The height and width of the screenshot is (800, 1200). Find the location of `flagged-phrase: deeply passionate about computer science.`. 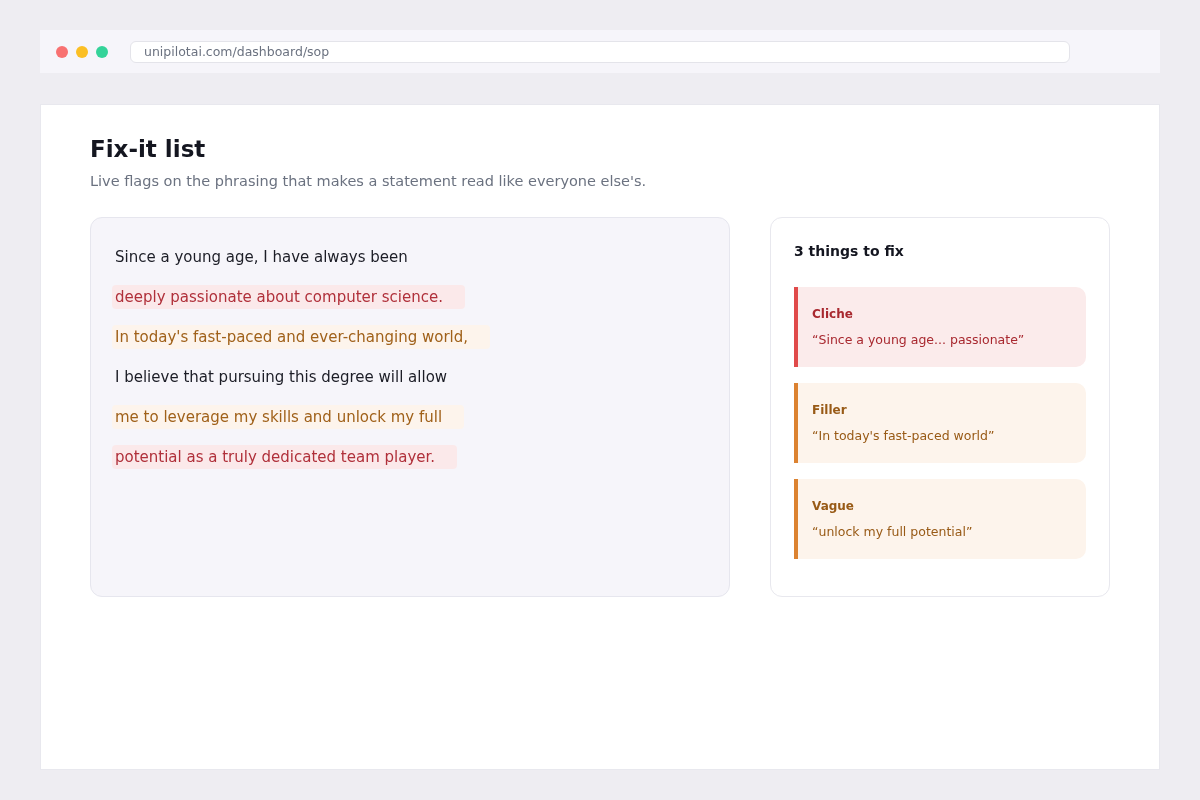

flagged-phrase: deeply passionate about computer science. is located at coordinates (288, 297).